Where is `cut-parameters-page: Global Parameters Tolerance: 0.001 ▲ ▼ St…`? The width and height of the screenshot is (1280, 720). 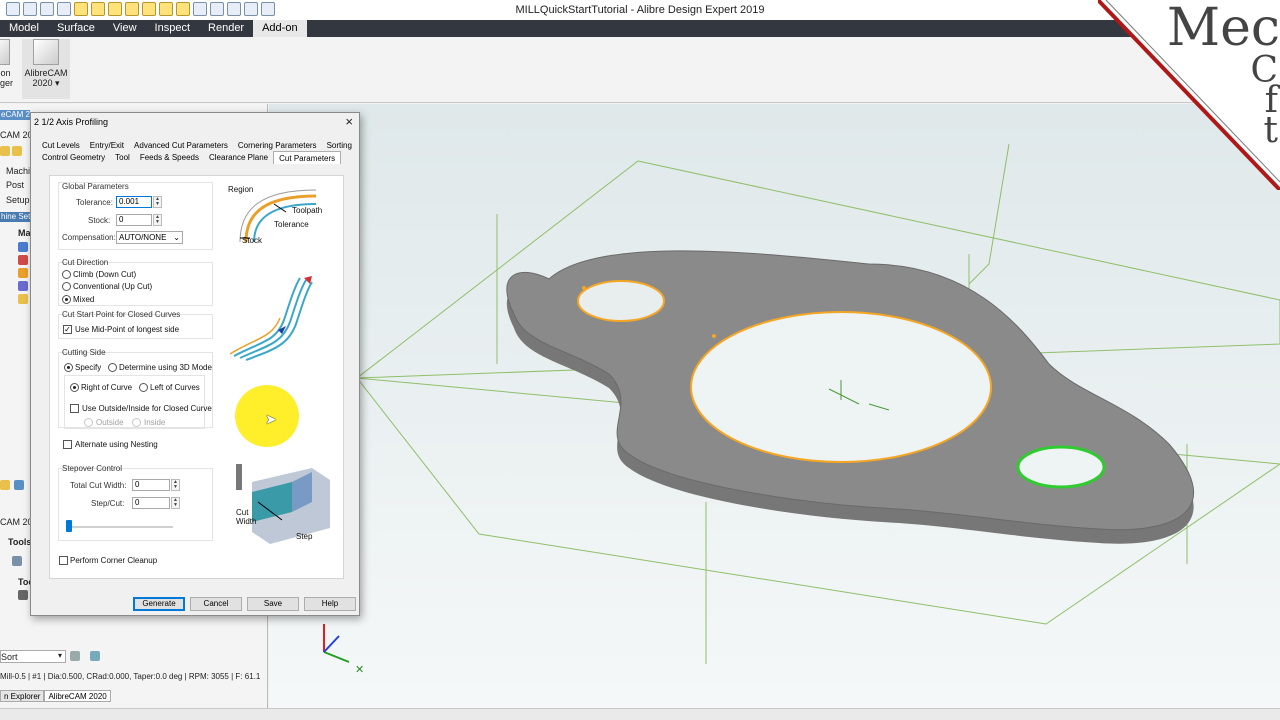 cut-parameters-page: Global Parameters Tolerance: 0.001 ▲ ▼ St… is located at coordinates (196, 377).